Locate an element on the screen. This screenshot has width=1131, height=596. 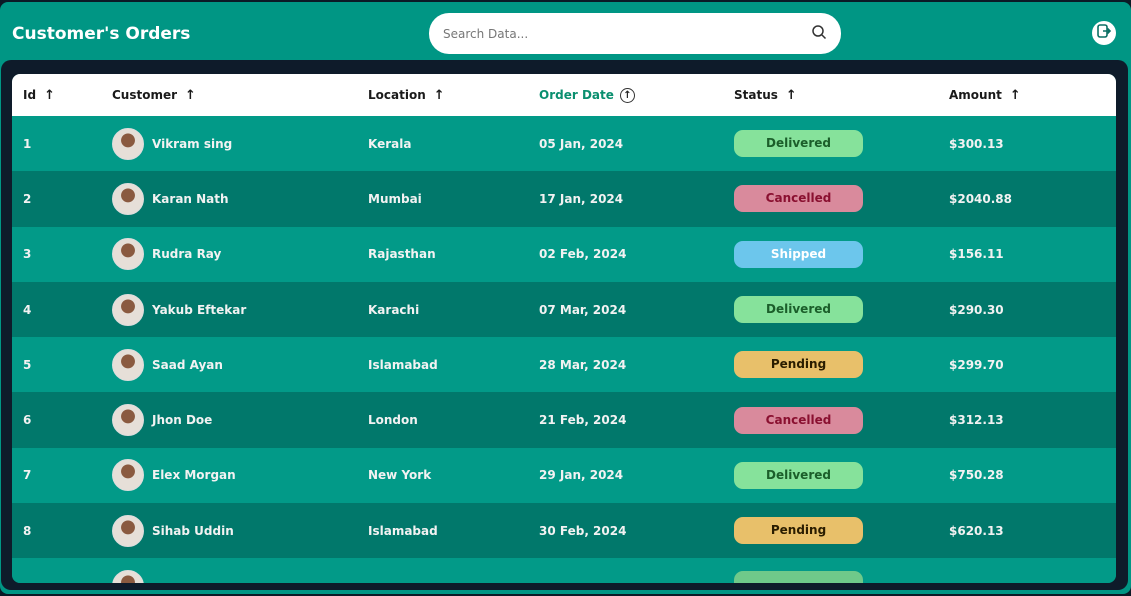
cell-location: Kerala is located at coordinates (390, 143).